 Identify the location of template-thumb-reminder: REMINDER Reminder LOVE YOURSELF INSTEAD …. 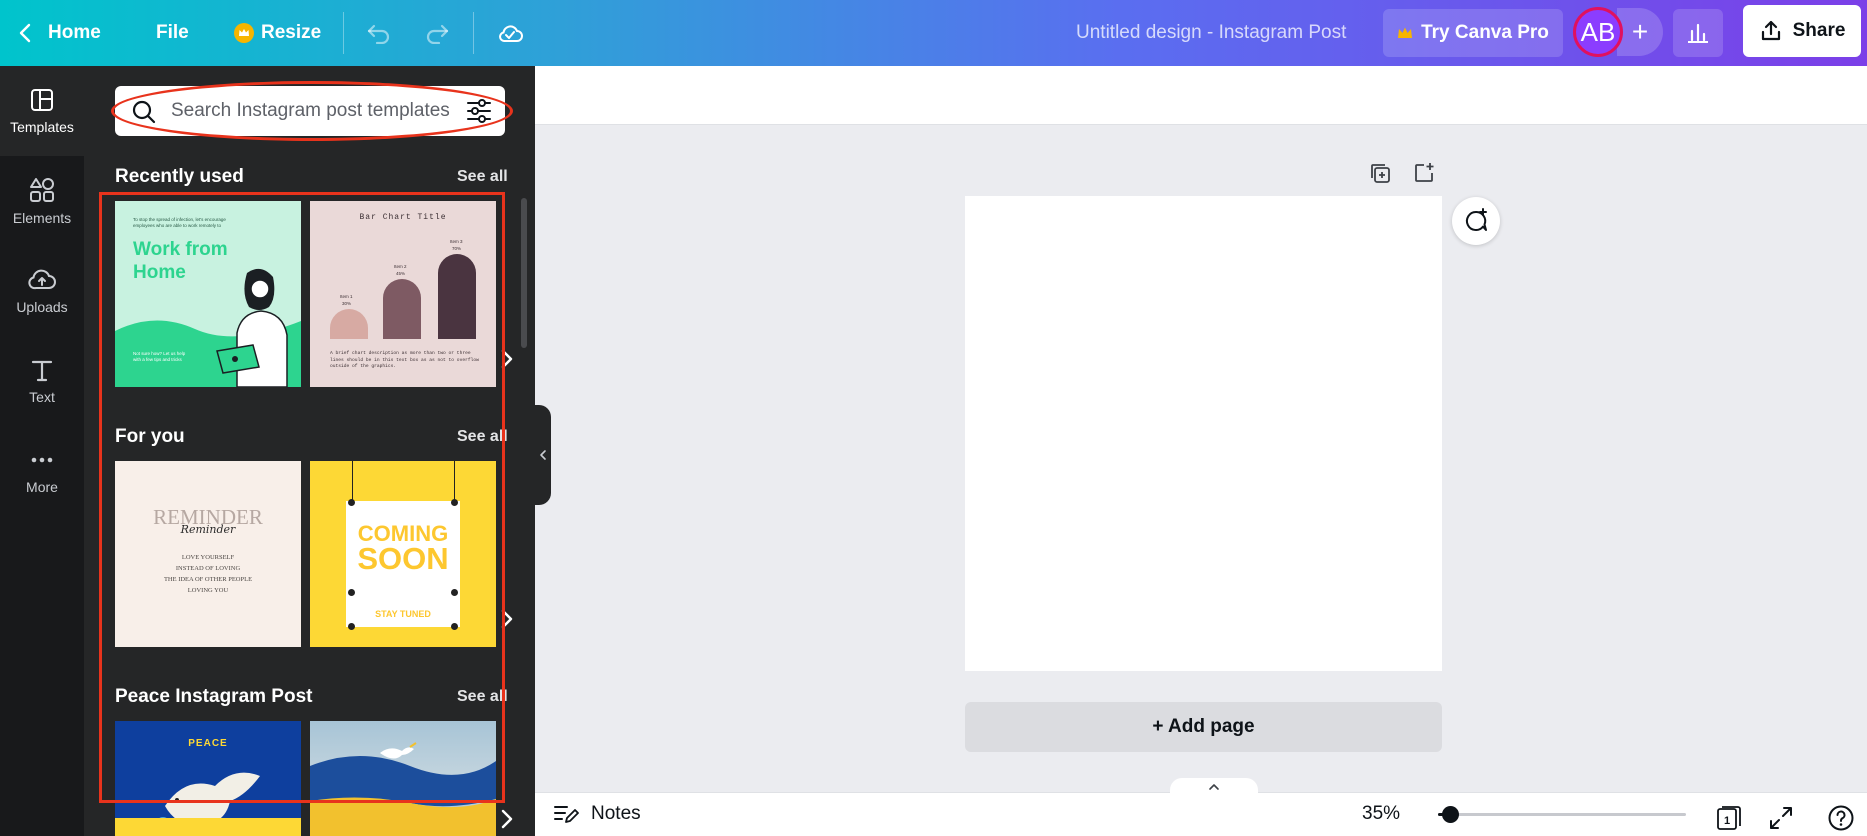
(208, 554).